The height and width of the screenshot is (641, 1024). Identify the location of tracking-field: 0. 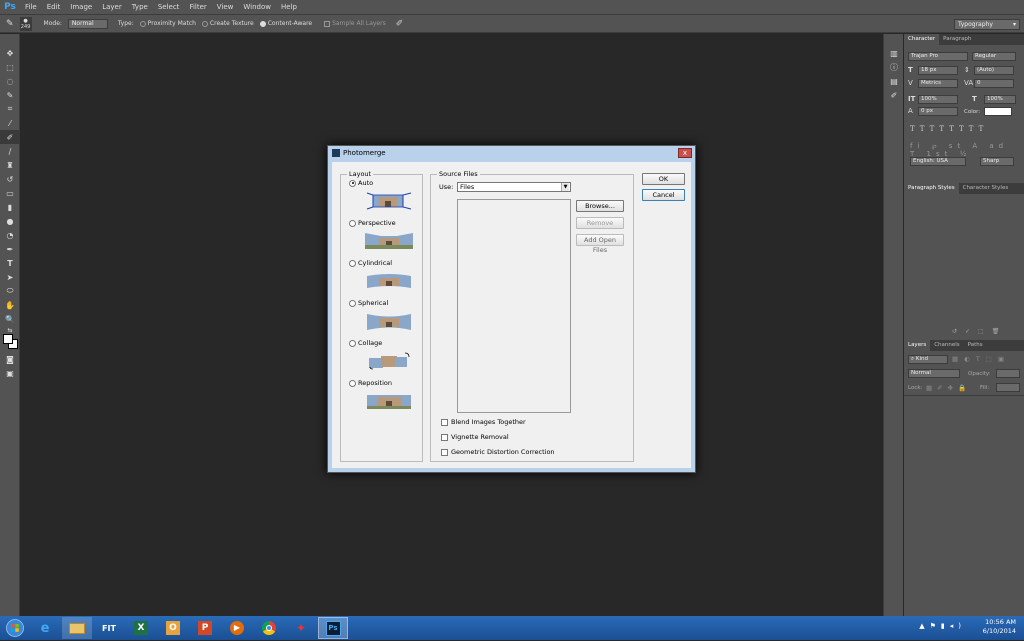
(994, 83).